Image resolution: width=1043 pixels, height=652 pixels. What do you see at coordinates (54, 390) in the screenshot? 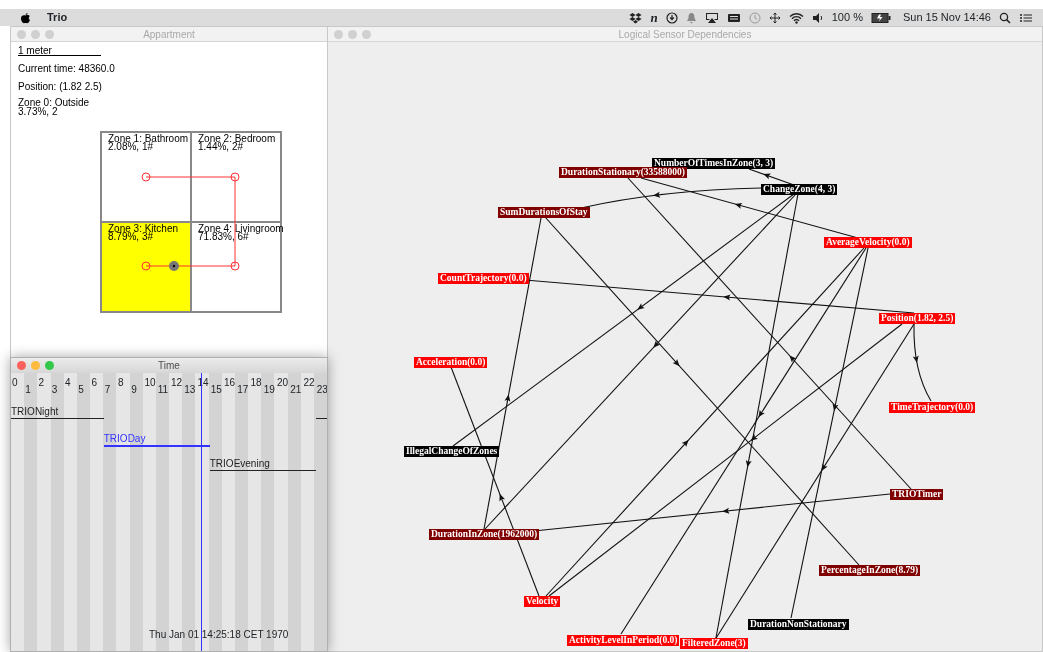
I see `hour-label: 3` at bounding box center [54, 390].